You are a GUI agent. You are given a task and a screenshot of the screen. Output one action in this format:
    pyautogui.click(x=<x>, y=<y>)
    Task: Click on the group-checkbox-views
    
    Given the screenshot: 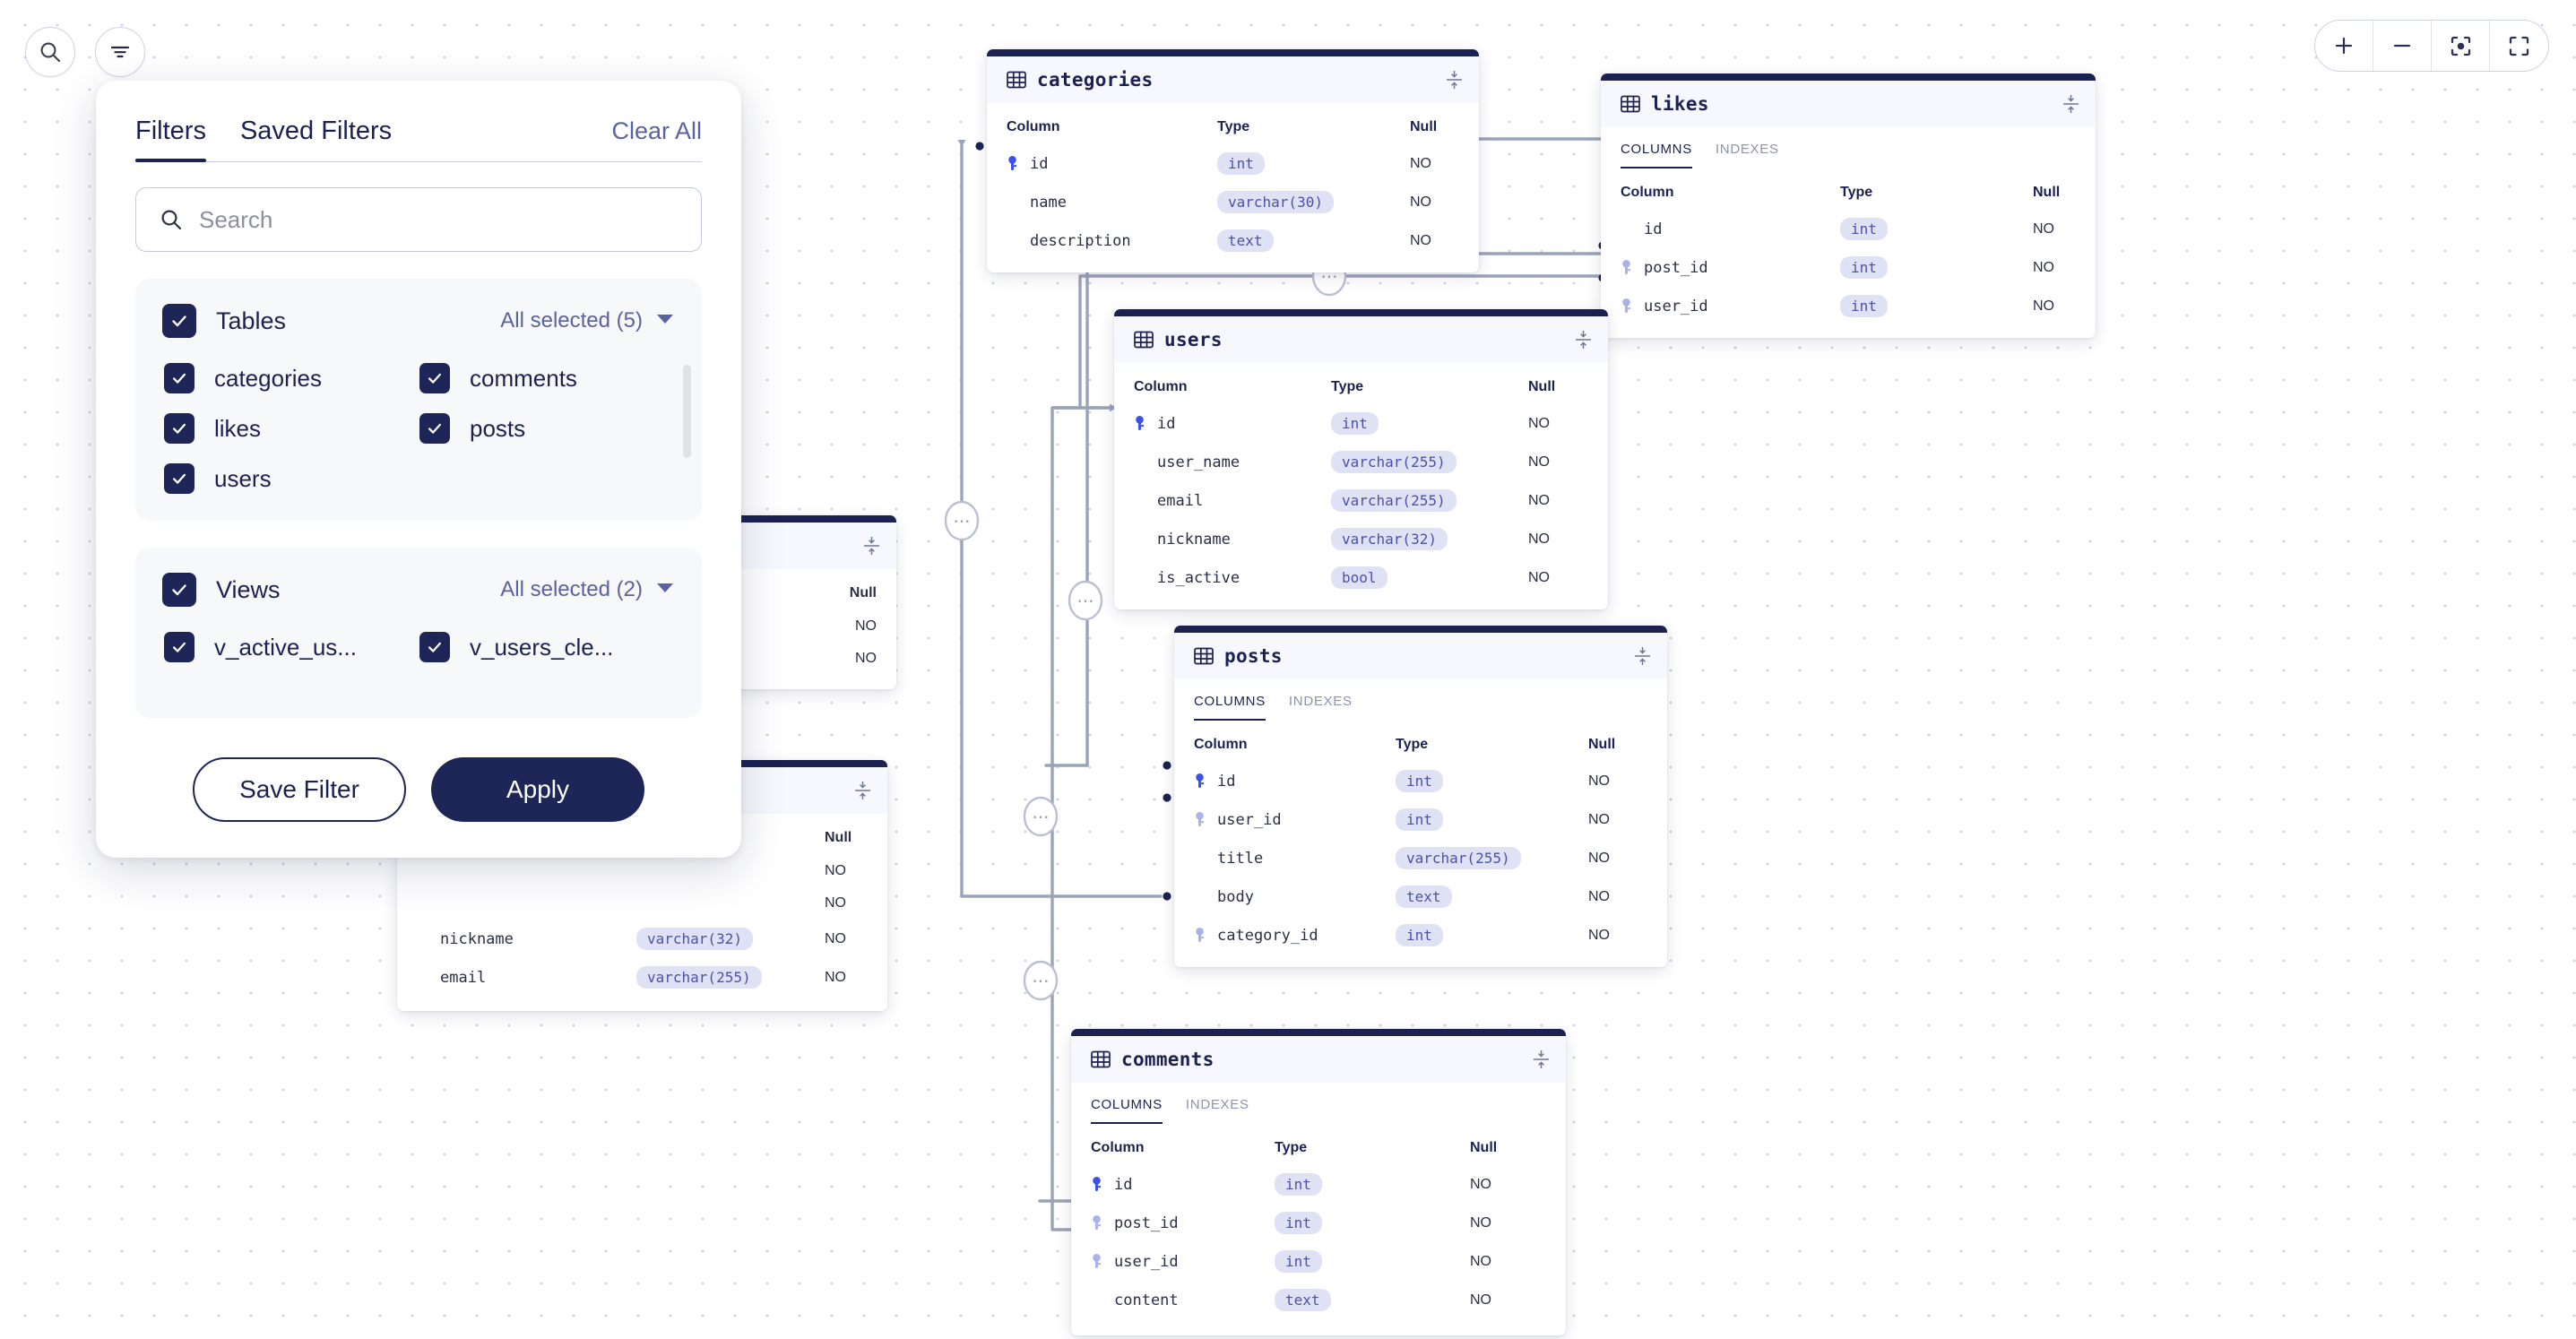 What is the action you would take?
    pyautogui.click(x=179, y=590)
    